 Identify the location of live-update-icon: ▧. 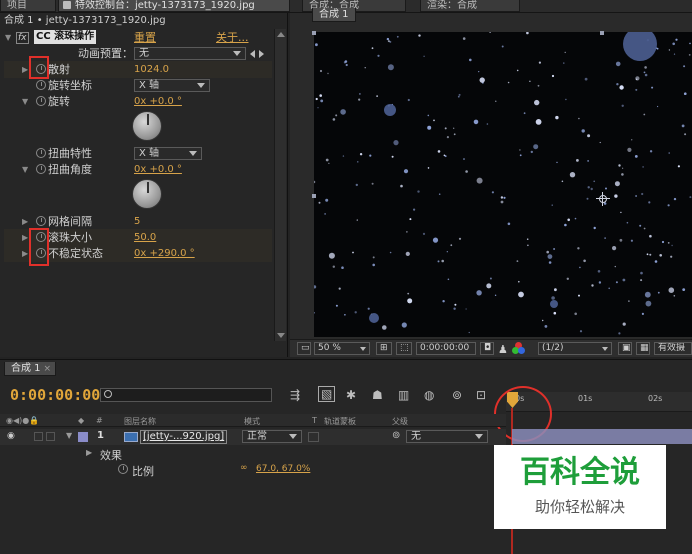
(327, 394).